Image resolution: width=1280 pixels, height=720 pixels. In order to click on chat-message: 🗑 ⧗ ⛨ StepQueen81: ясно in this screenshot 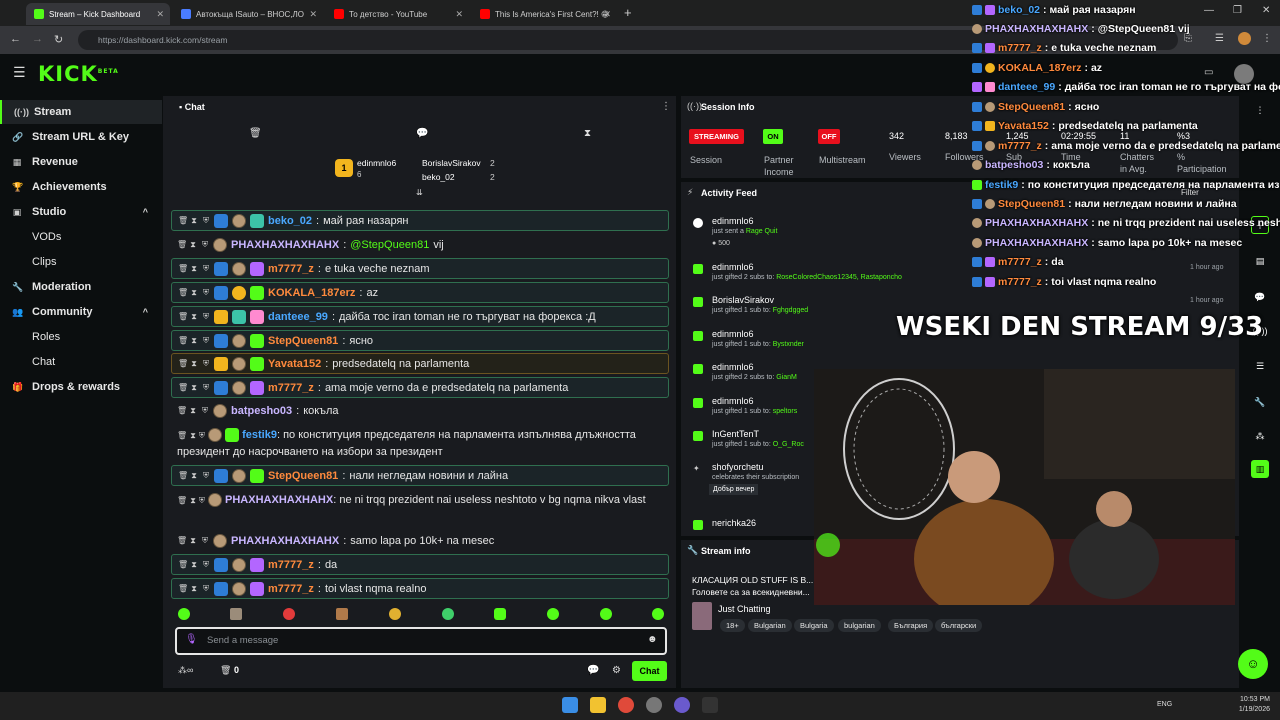, I will do `click(420, 340)`.